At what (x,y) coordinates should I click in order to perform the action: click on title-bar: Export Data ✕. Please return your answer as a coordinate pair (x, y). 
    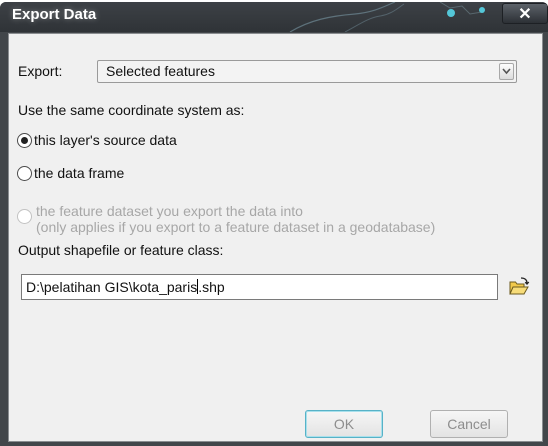
    Looking at the image, I should click on (274, 17).